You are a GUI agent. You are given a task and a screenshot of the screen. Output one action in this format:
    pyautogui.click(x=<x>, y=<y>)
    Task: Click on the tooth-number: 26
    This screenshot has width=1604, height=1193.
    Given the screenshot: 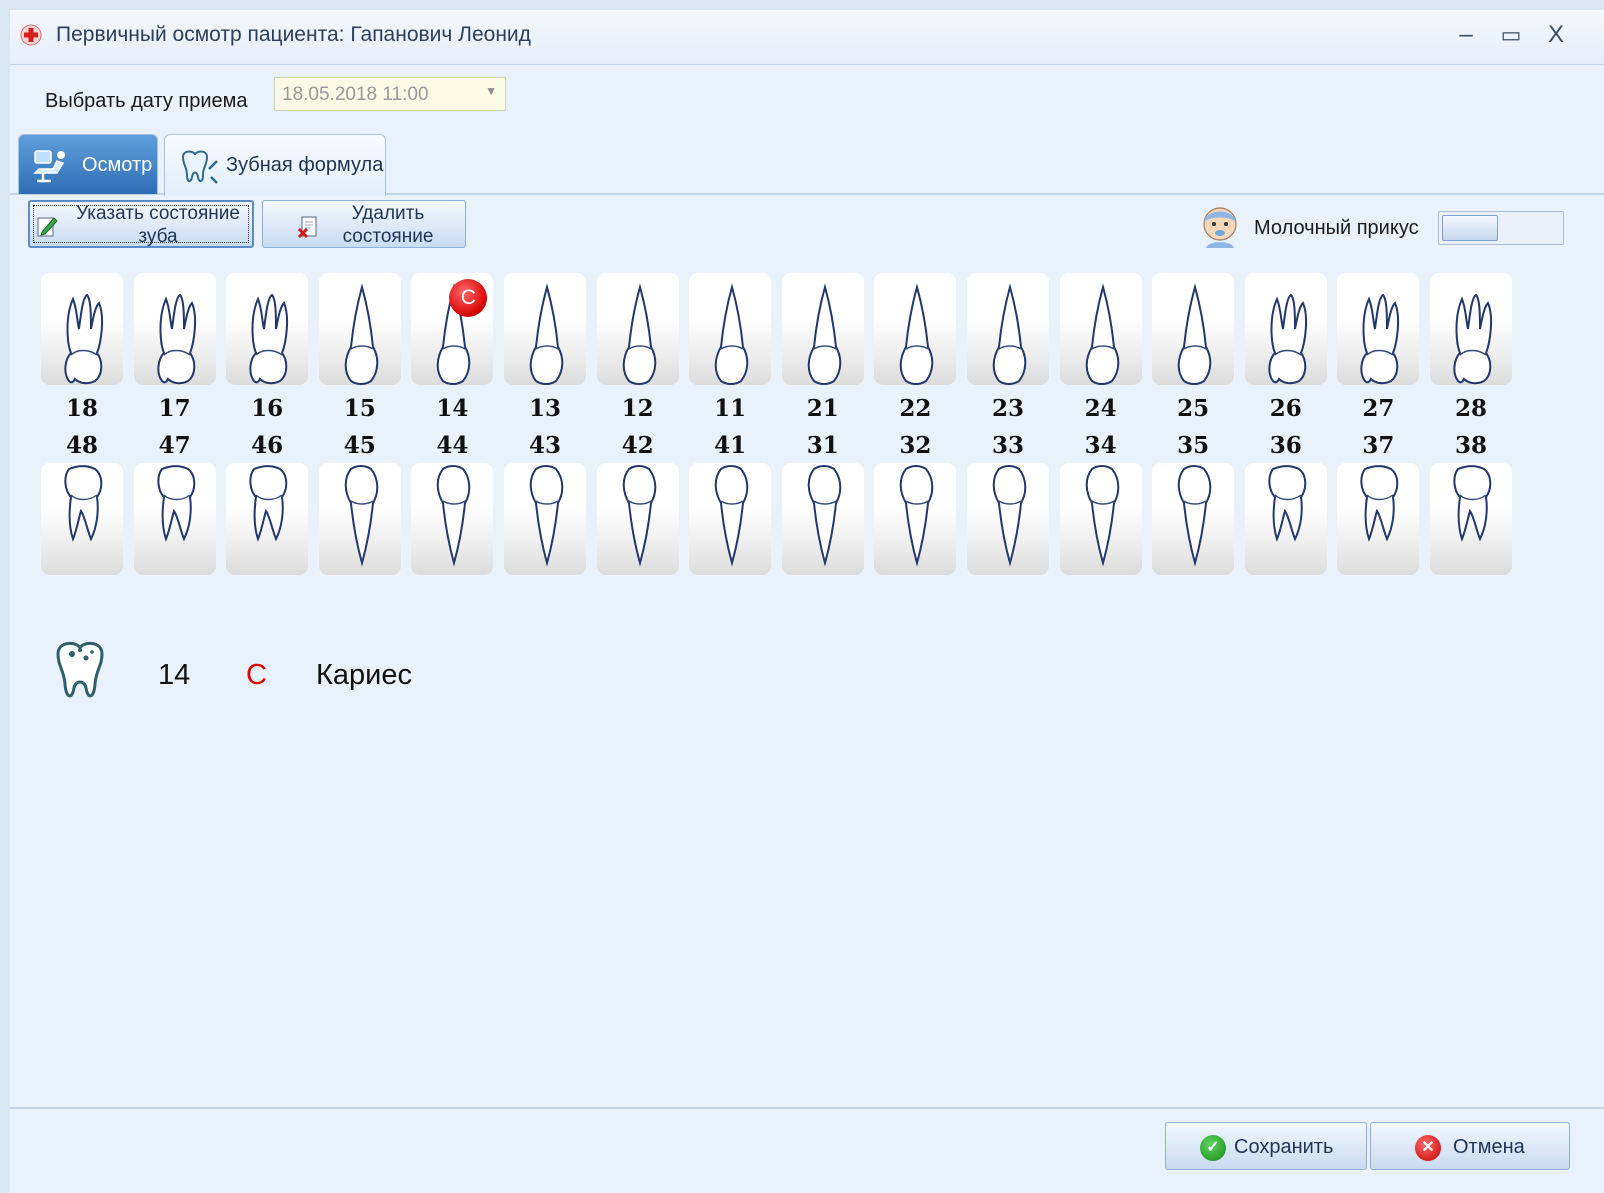 What is the action you would take?
    pyautogui.click(x=1285, y=408)
    